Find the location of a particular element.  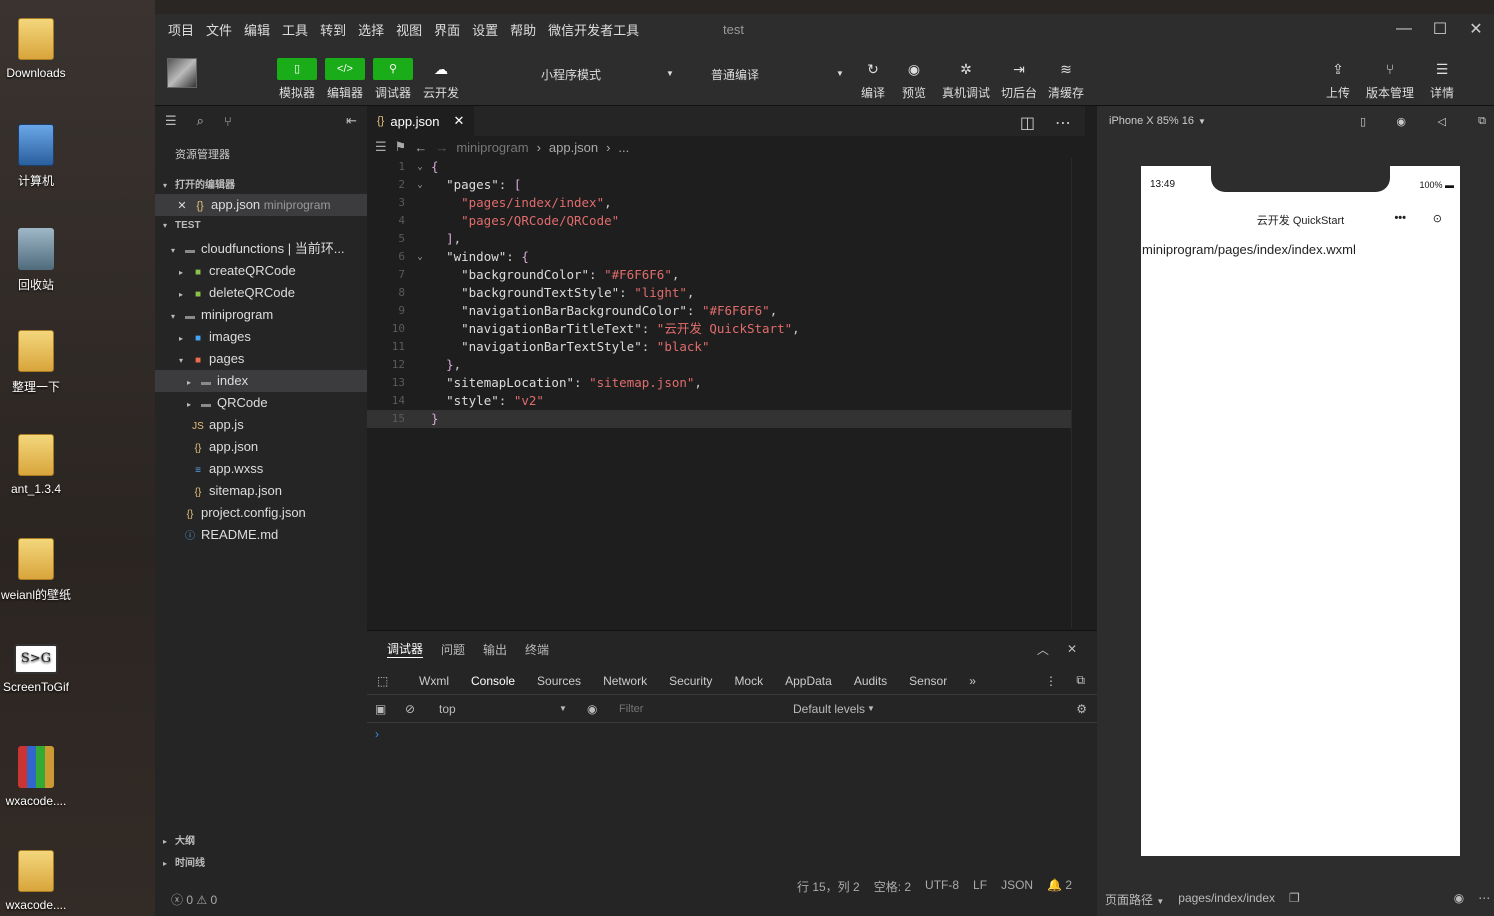

problems-status: ⓧ 0 ⚠ 0 is located at coordinates (194, 899).